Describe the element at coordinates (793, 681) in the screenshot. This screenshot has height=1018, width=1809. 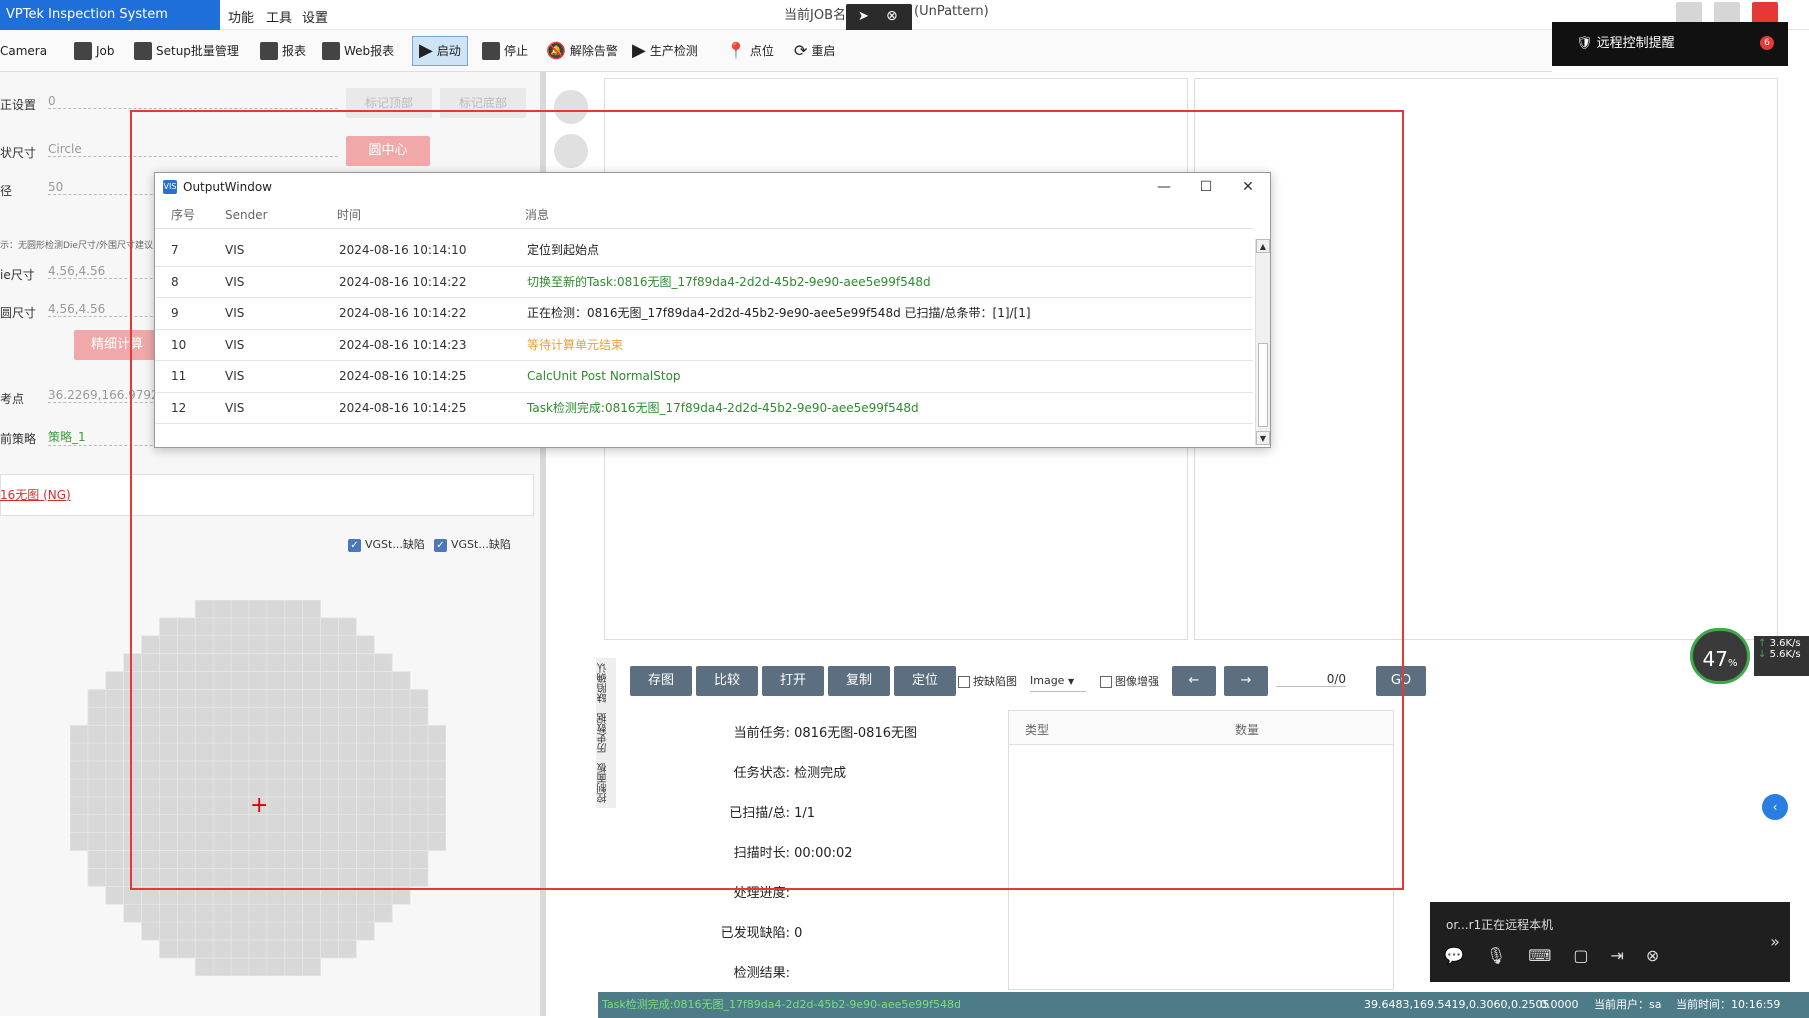
I see `open-button: 打开` at that location.